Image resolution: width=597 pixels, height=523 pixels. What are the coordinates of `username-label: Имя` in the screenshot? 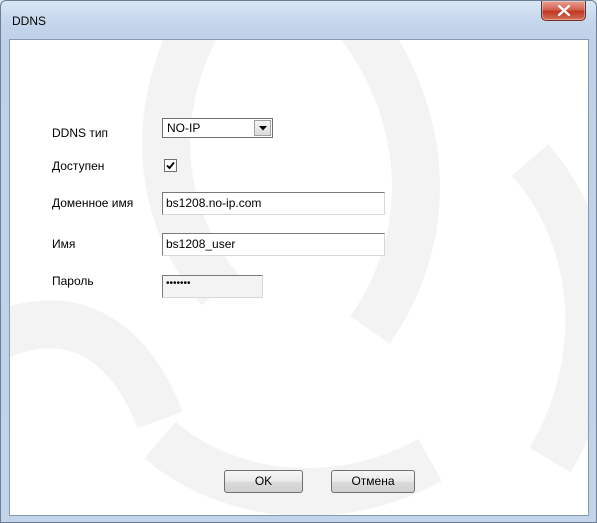 It's located at (64, 244).